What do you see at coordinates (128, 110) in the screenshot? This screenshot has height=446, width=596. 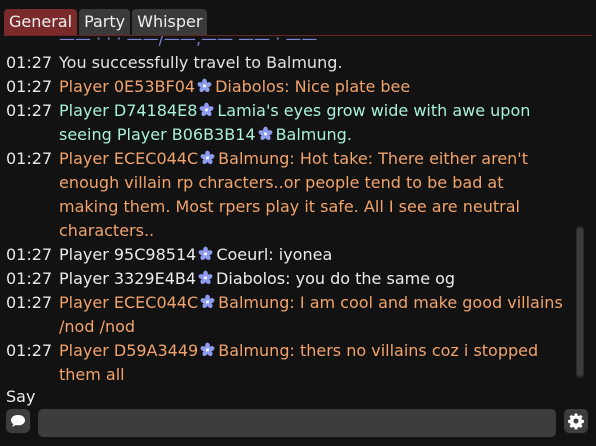 I see `player-name: Player D74184E8` at bounding box center [128, 110].